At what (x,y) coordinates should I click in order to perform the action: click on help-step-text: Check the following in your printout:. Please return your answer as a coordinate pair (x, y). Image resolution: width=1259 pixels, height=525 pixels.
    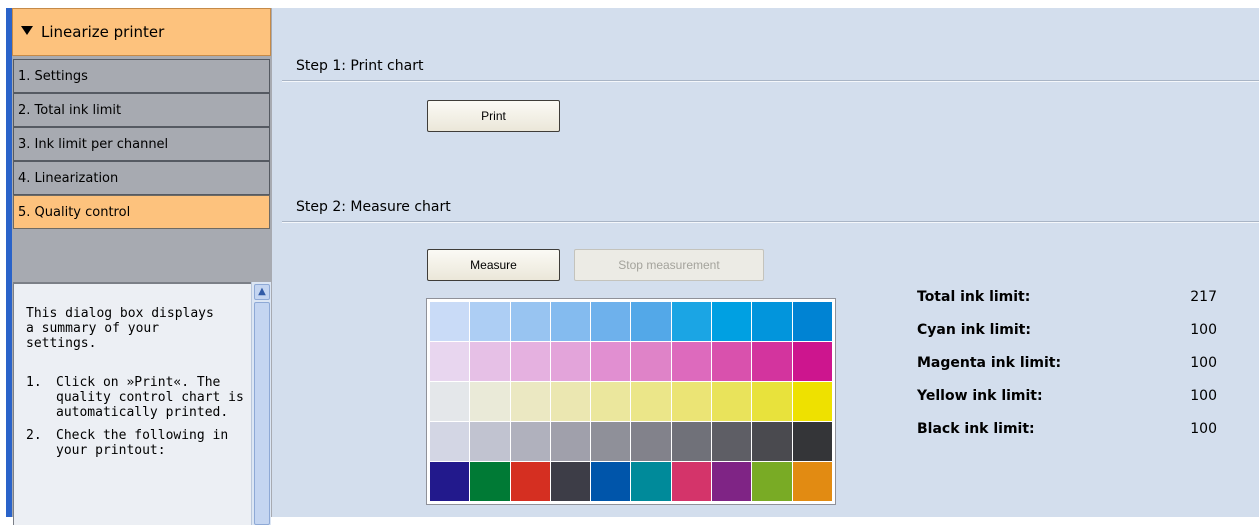
    Looking at the image, I should click on (142, 443).